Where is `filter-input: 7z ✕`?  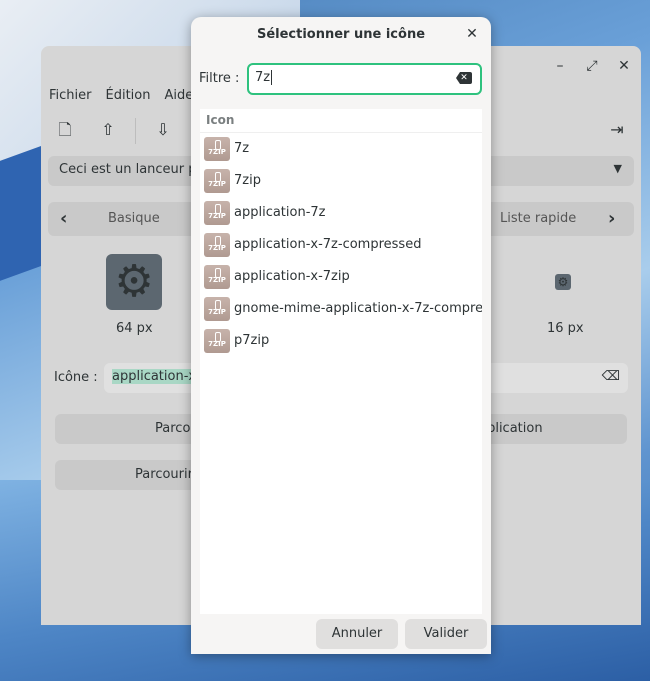
filter-input: 7z ✕ is located at coordinates (364, 79).